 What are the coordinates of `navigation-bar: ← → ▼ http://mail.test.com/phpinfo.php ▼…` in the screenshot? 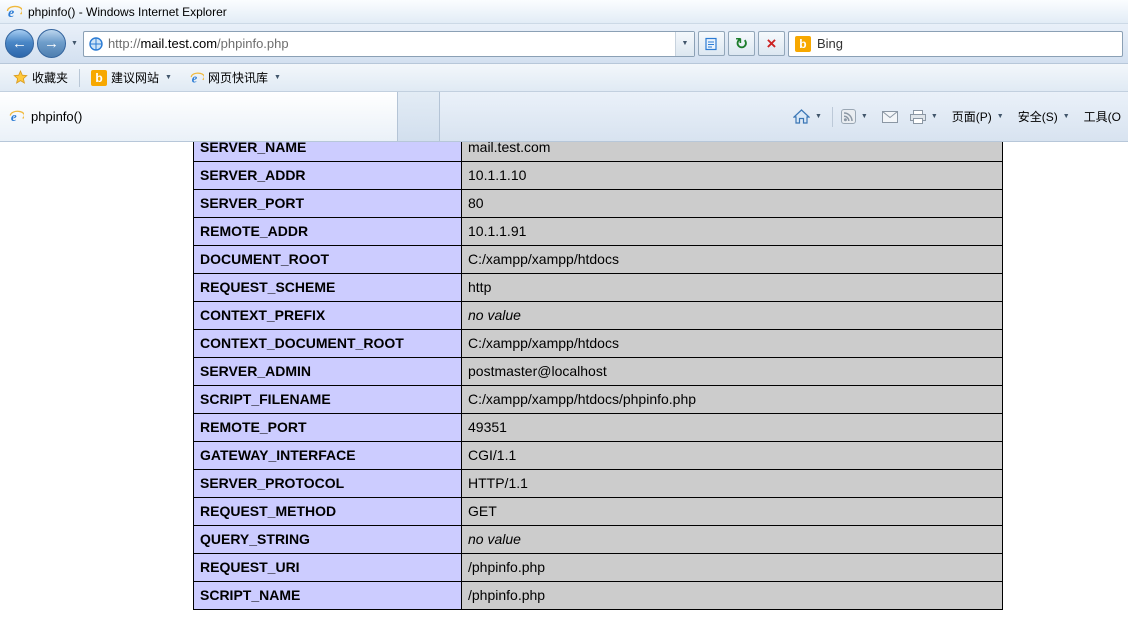 It's located at (564, 44).